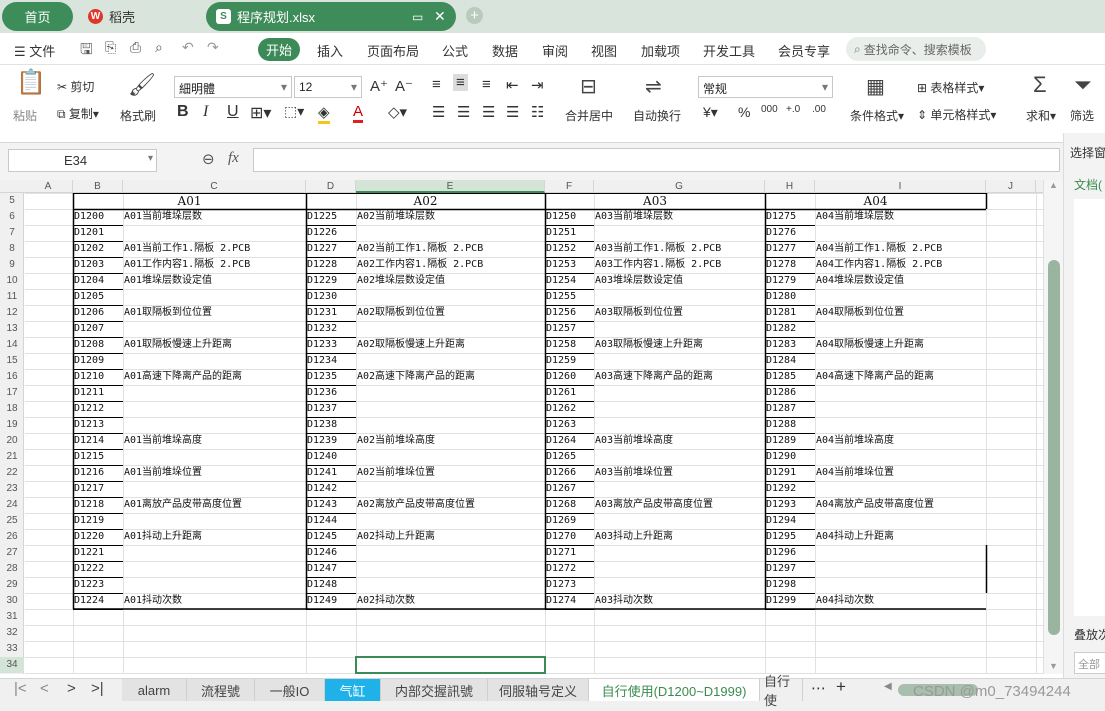 The image size is (1105, 711). What do you see at coordinates (818, 688) in the screenshot?
I see `more-sheets-icon: ⋯` at bounding box center [818, 688].